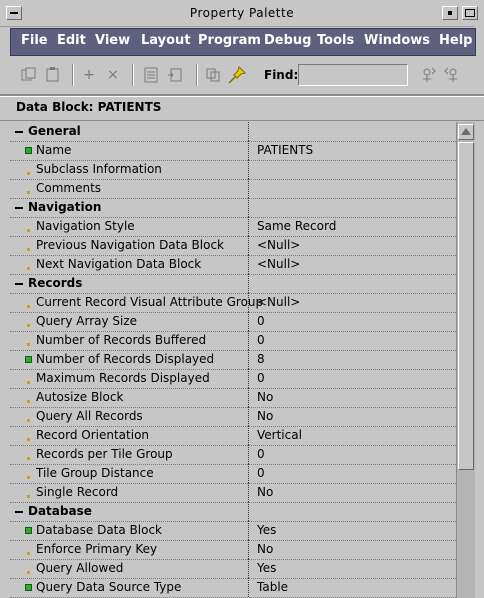  Describe the element at coordinates (237, 75) in the screenshot. I see `freeze-pin-icon` at that location.